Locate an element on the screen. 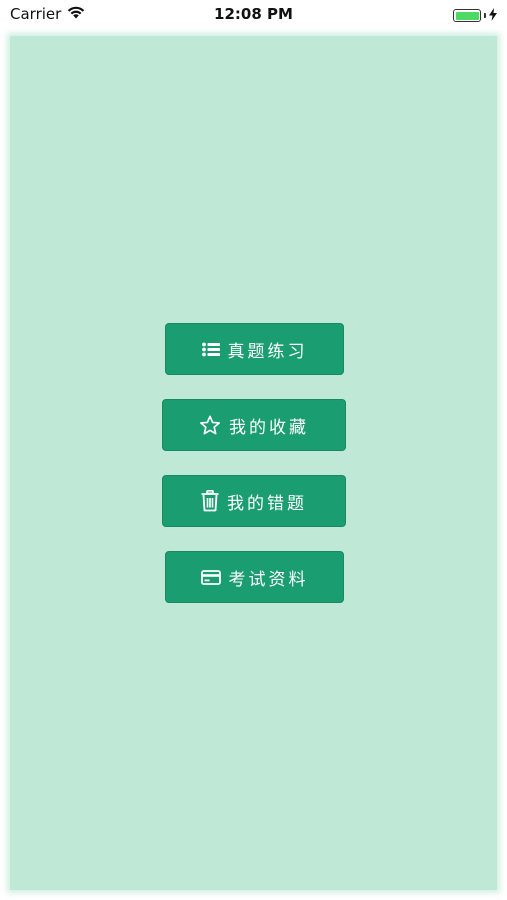 This screenshot has height=900, width=507. battery-icon is located at coordinates (467, 15).